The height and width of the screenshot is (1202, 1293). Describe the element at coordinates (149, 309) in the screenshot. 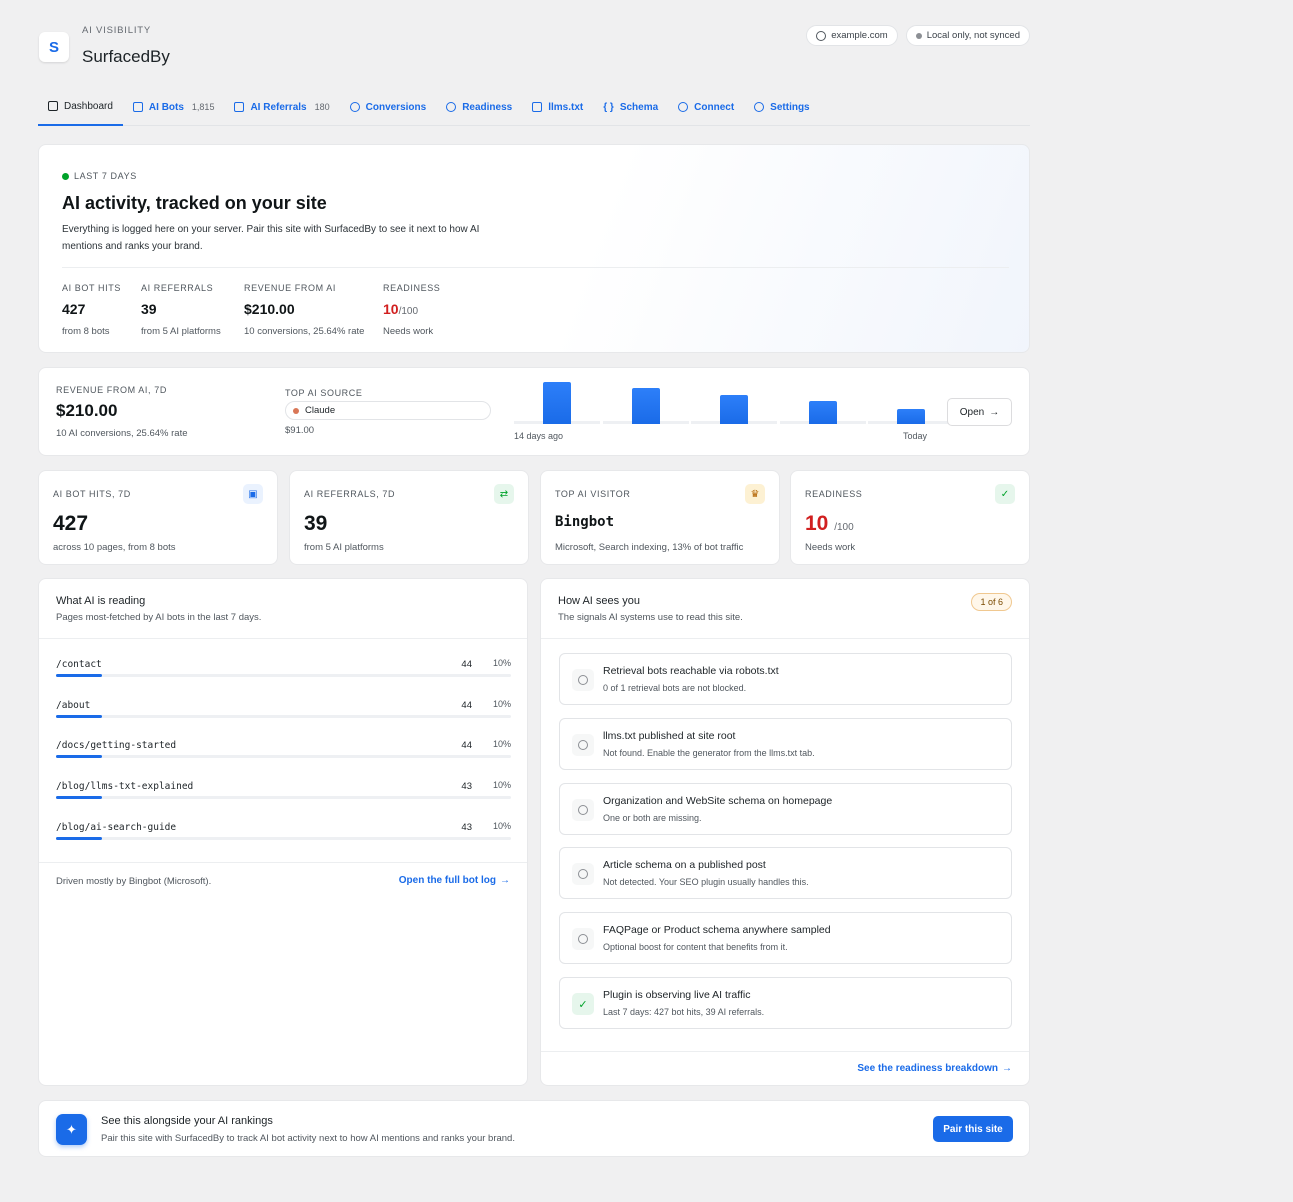

I see `kpi-value: 39` at that location.